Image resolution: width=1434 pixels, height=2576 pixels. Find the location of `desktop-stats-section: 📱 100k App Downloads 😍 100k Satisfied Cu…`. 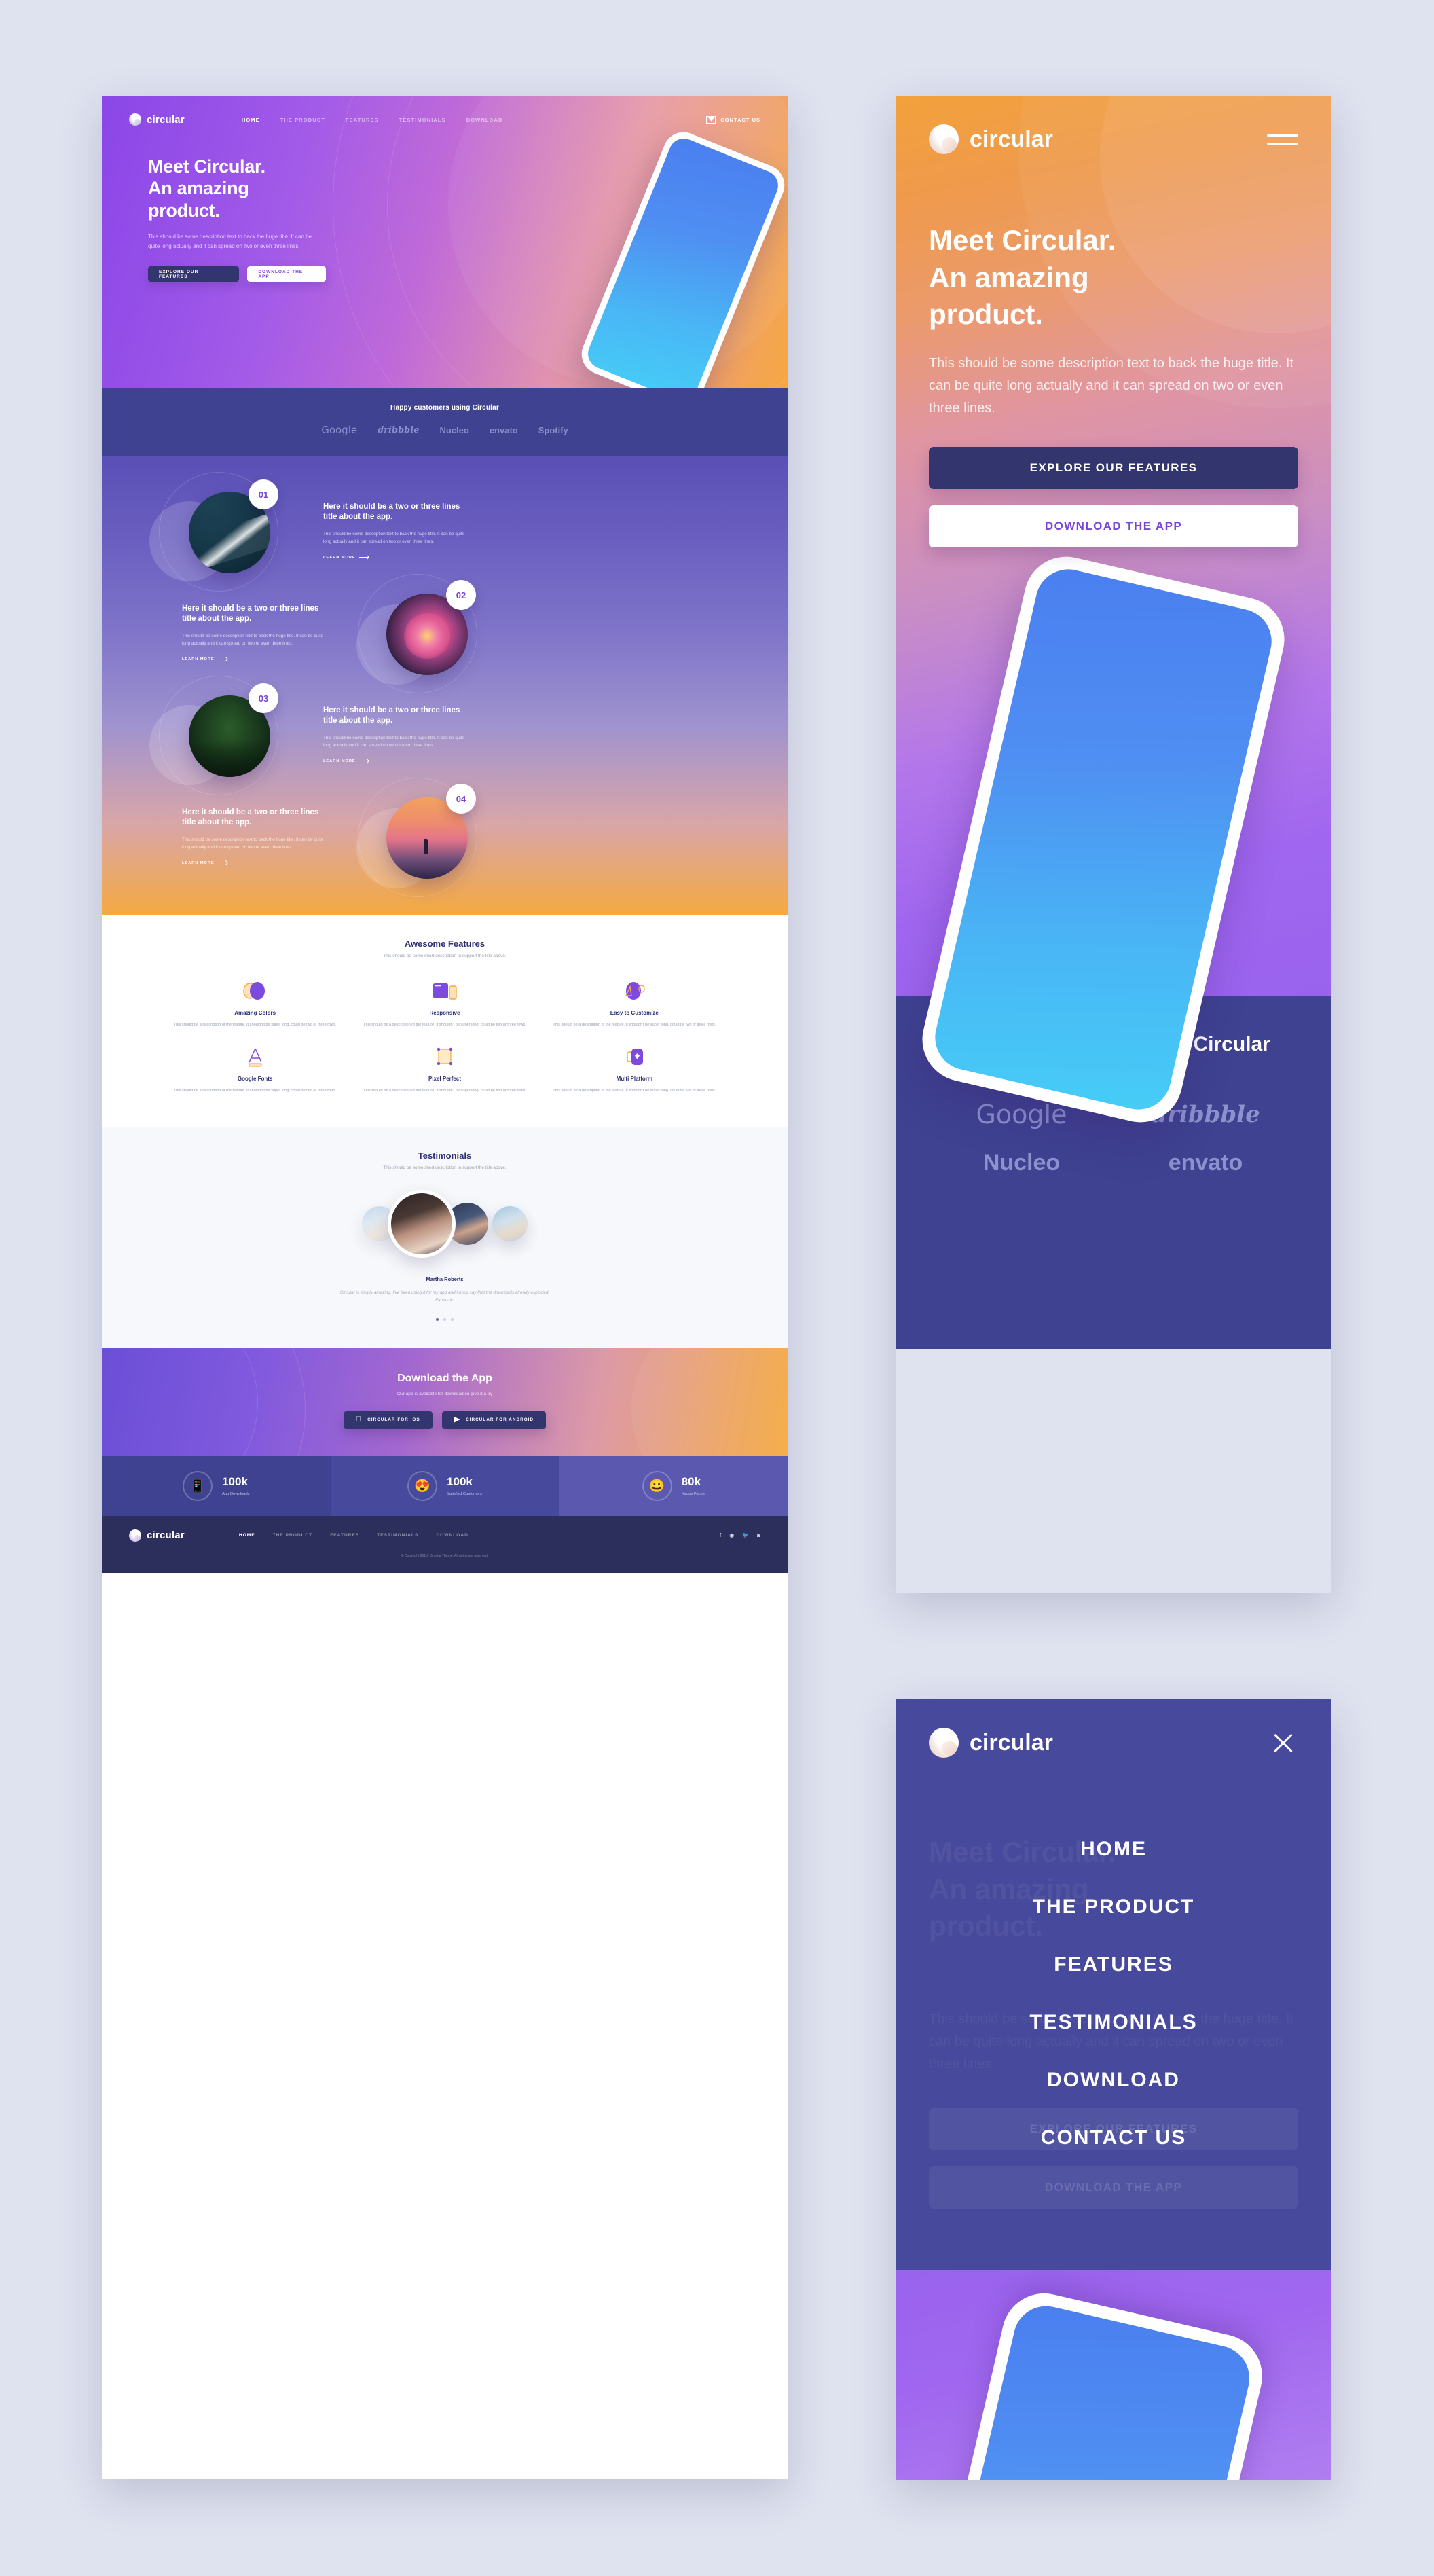

desktop-stats-section: 📱 100k App Downloads 😍 100k Satisfied Cu… is located at coordinates (445, 1485).